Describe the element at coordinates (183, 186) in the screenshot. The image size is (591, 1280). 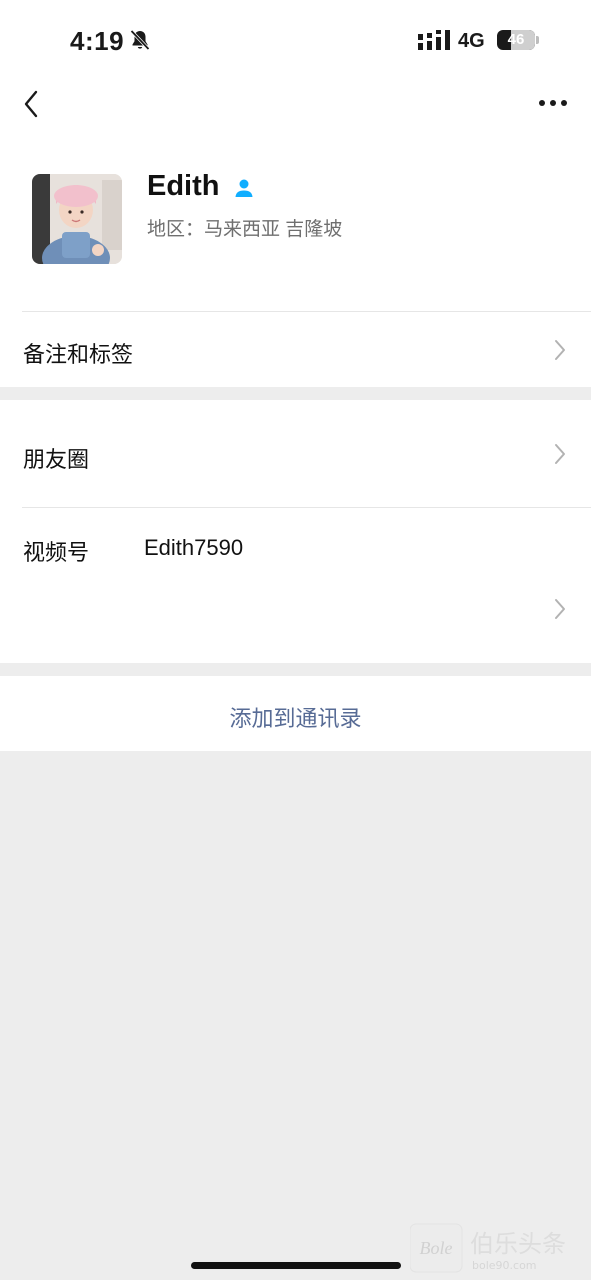
I see `contact-name: Edith` at that location.